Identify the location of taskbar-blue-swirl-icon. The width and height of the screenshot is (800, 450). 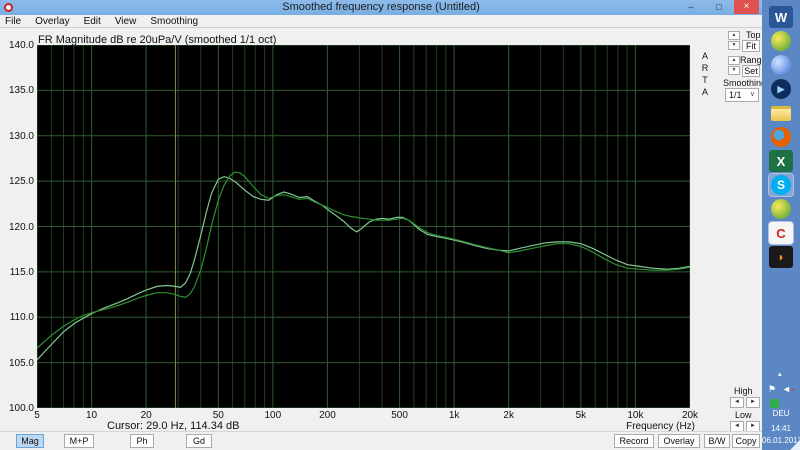
(781, 65).